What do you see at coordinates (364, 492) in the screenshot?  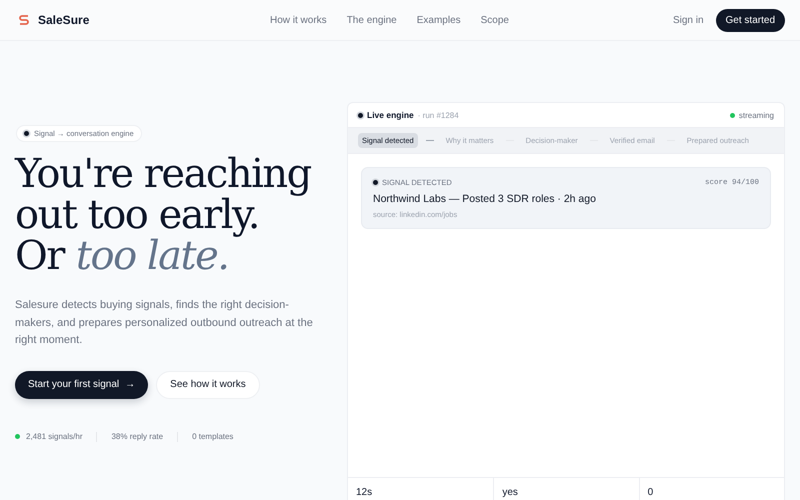 I see `metric-value: 12s` at bounding box center [364, 492].